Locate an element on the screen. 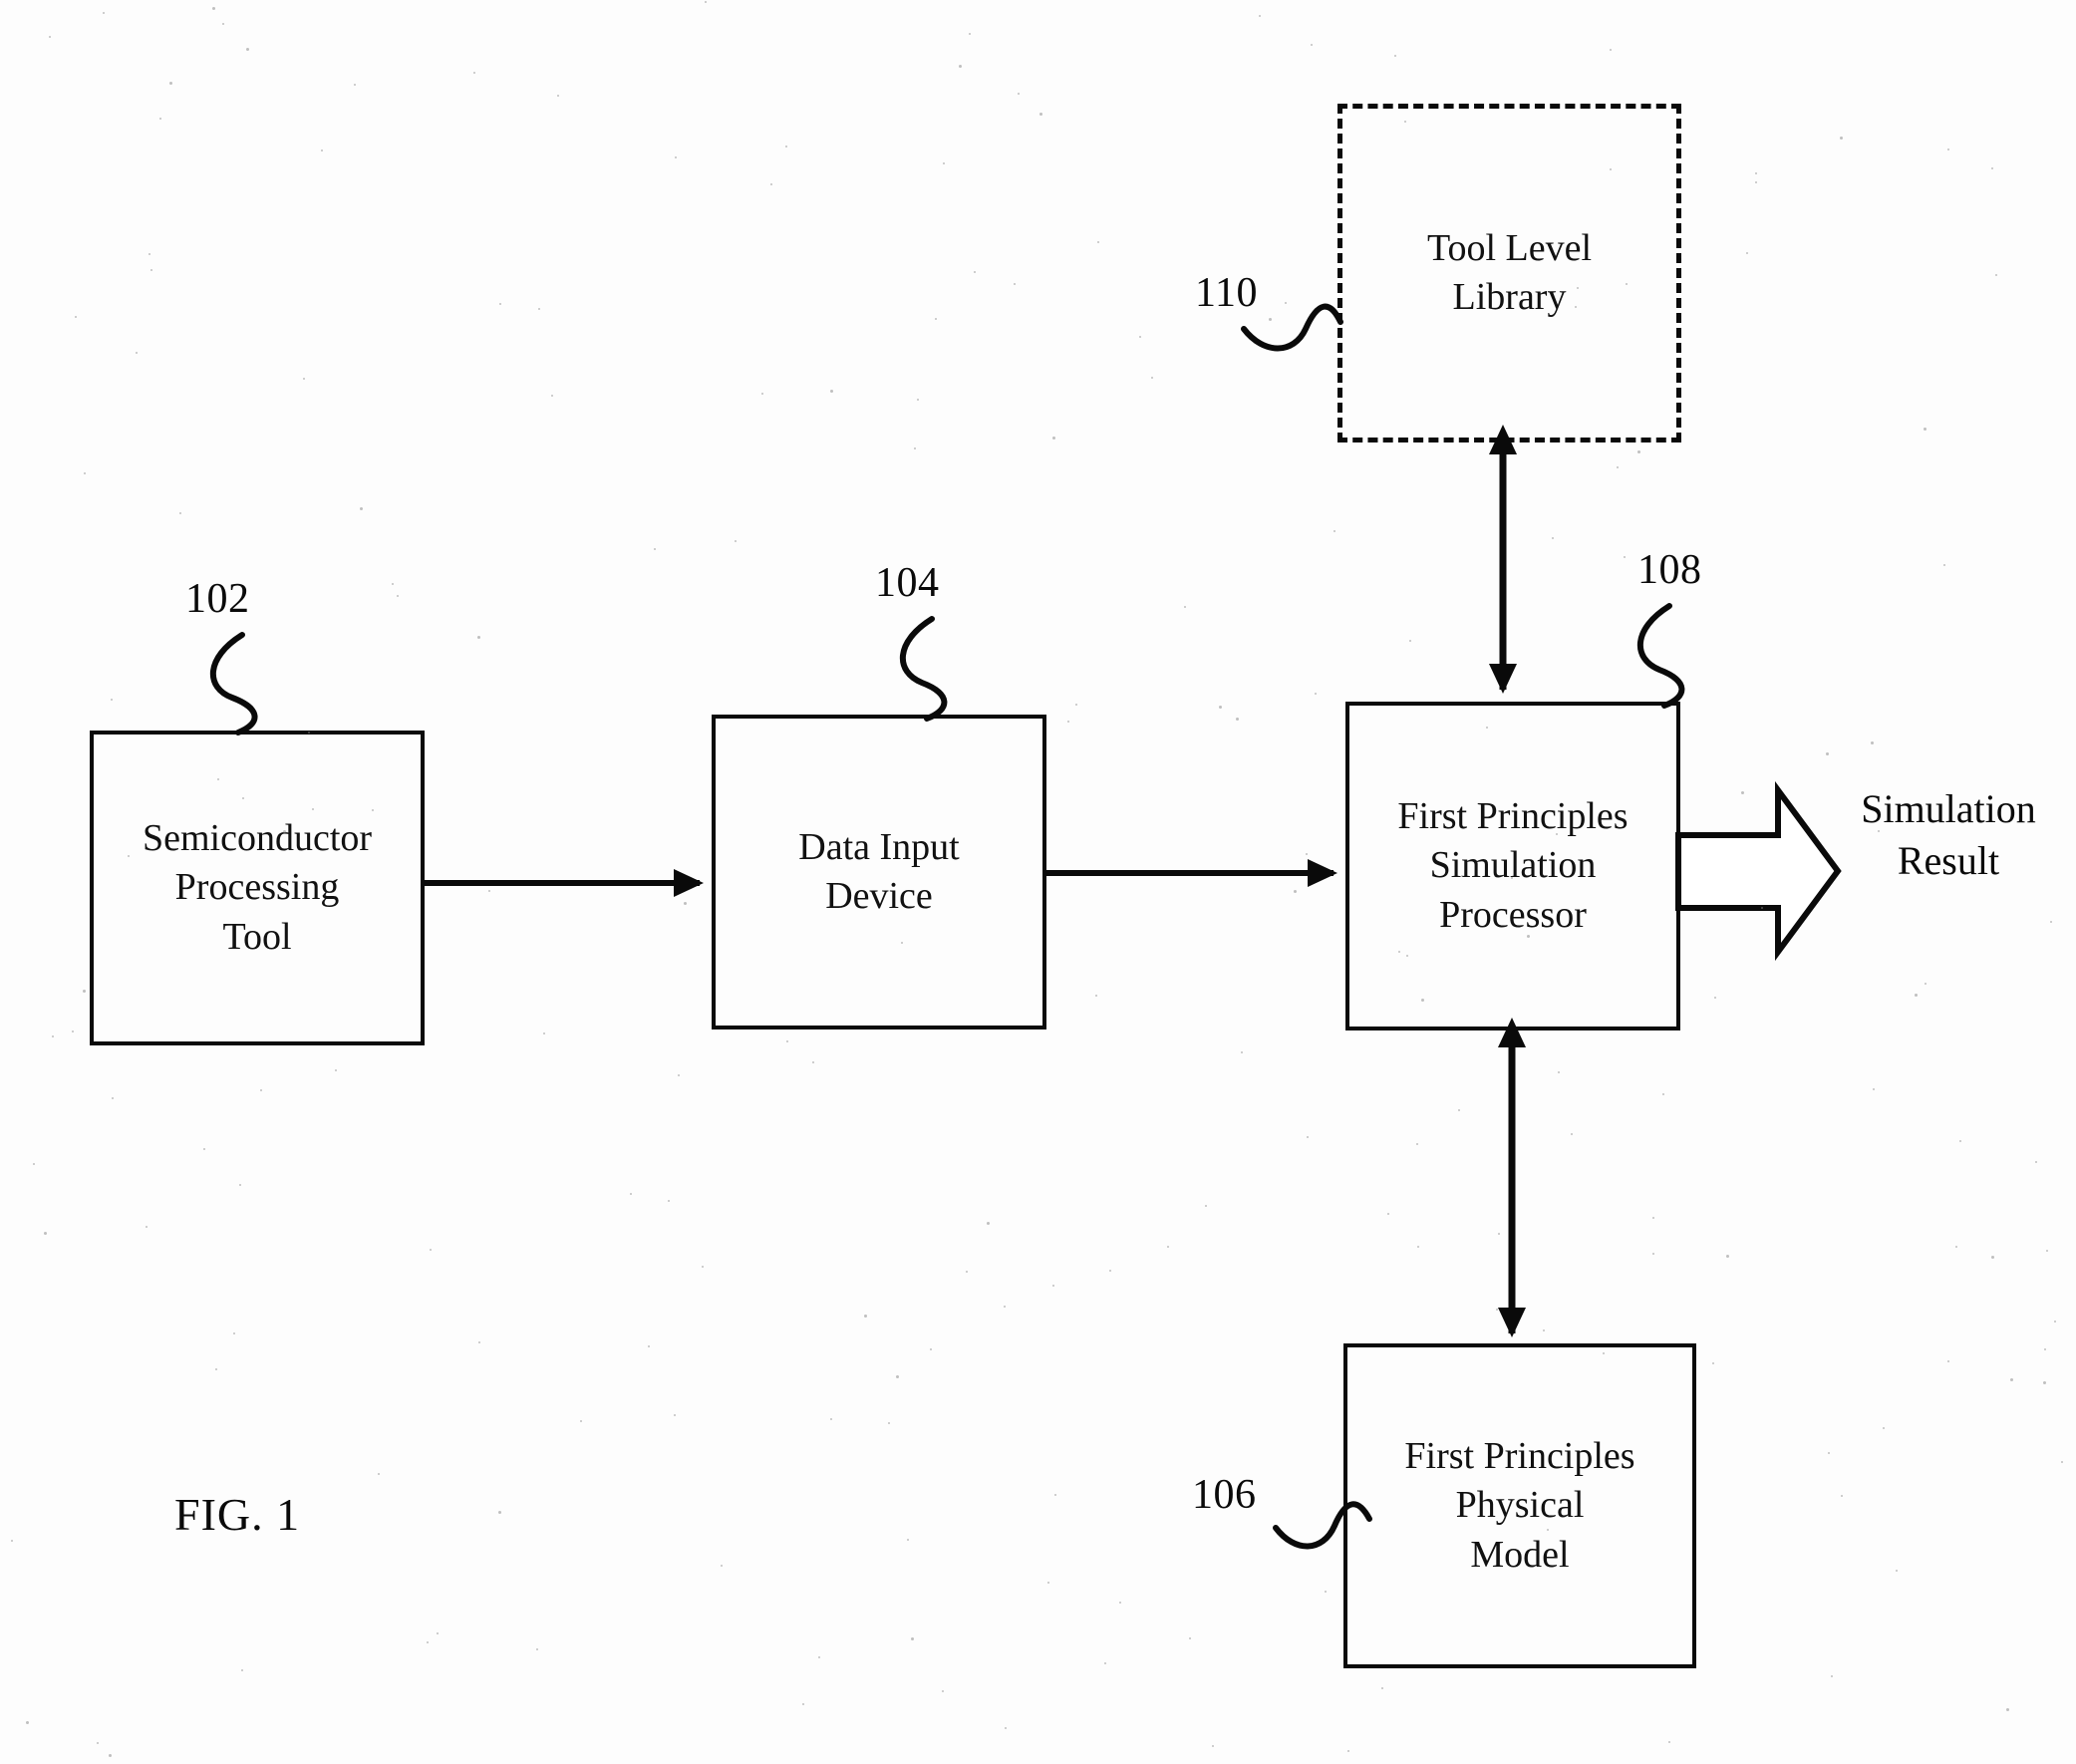 The width and height of the screenshot is (2076, 1764). node-semiconductor-processing-tool: Semiconductor Processing Tool is located at coordinates (257, 888).